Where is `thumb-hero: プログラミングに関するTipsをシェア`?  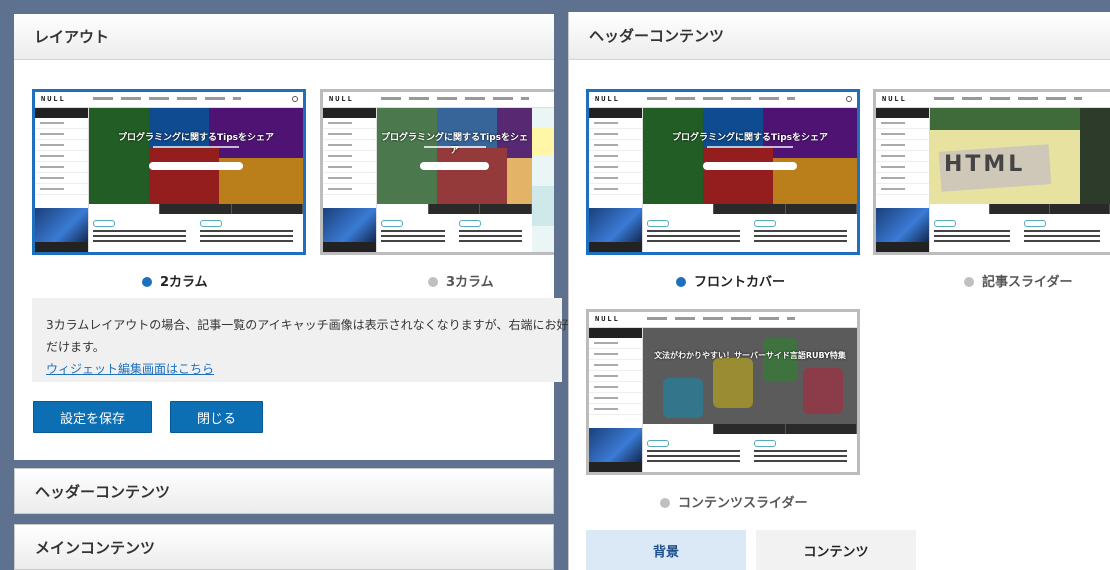
thumb-hero: プログラミングに関するTipsをシェア is located at coordinates (196, 156).